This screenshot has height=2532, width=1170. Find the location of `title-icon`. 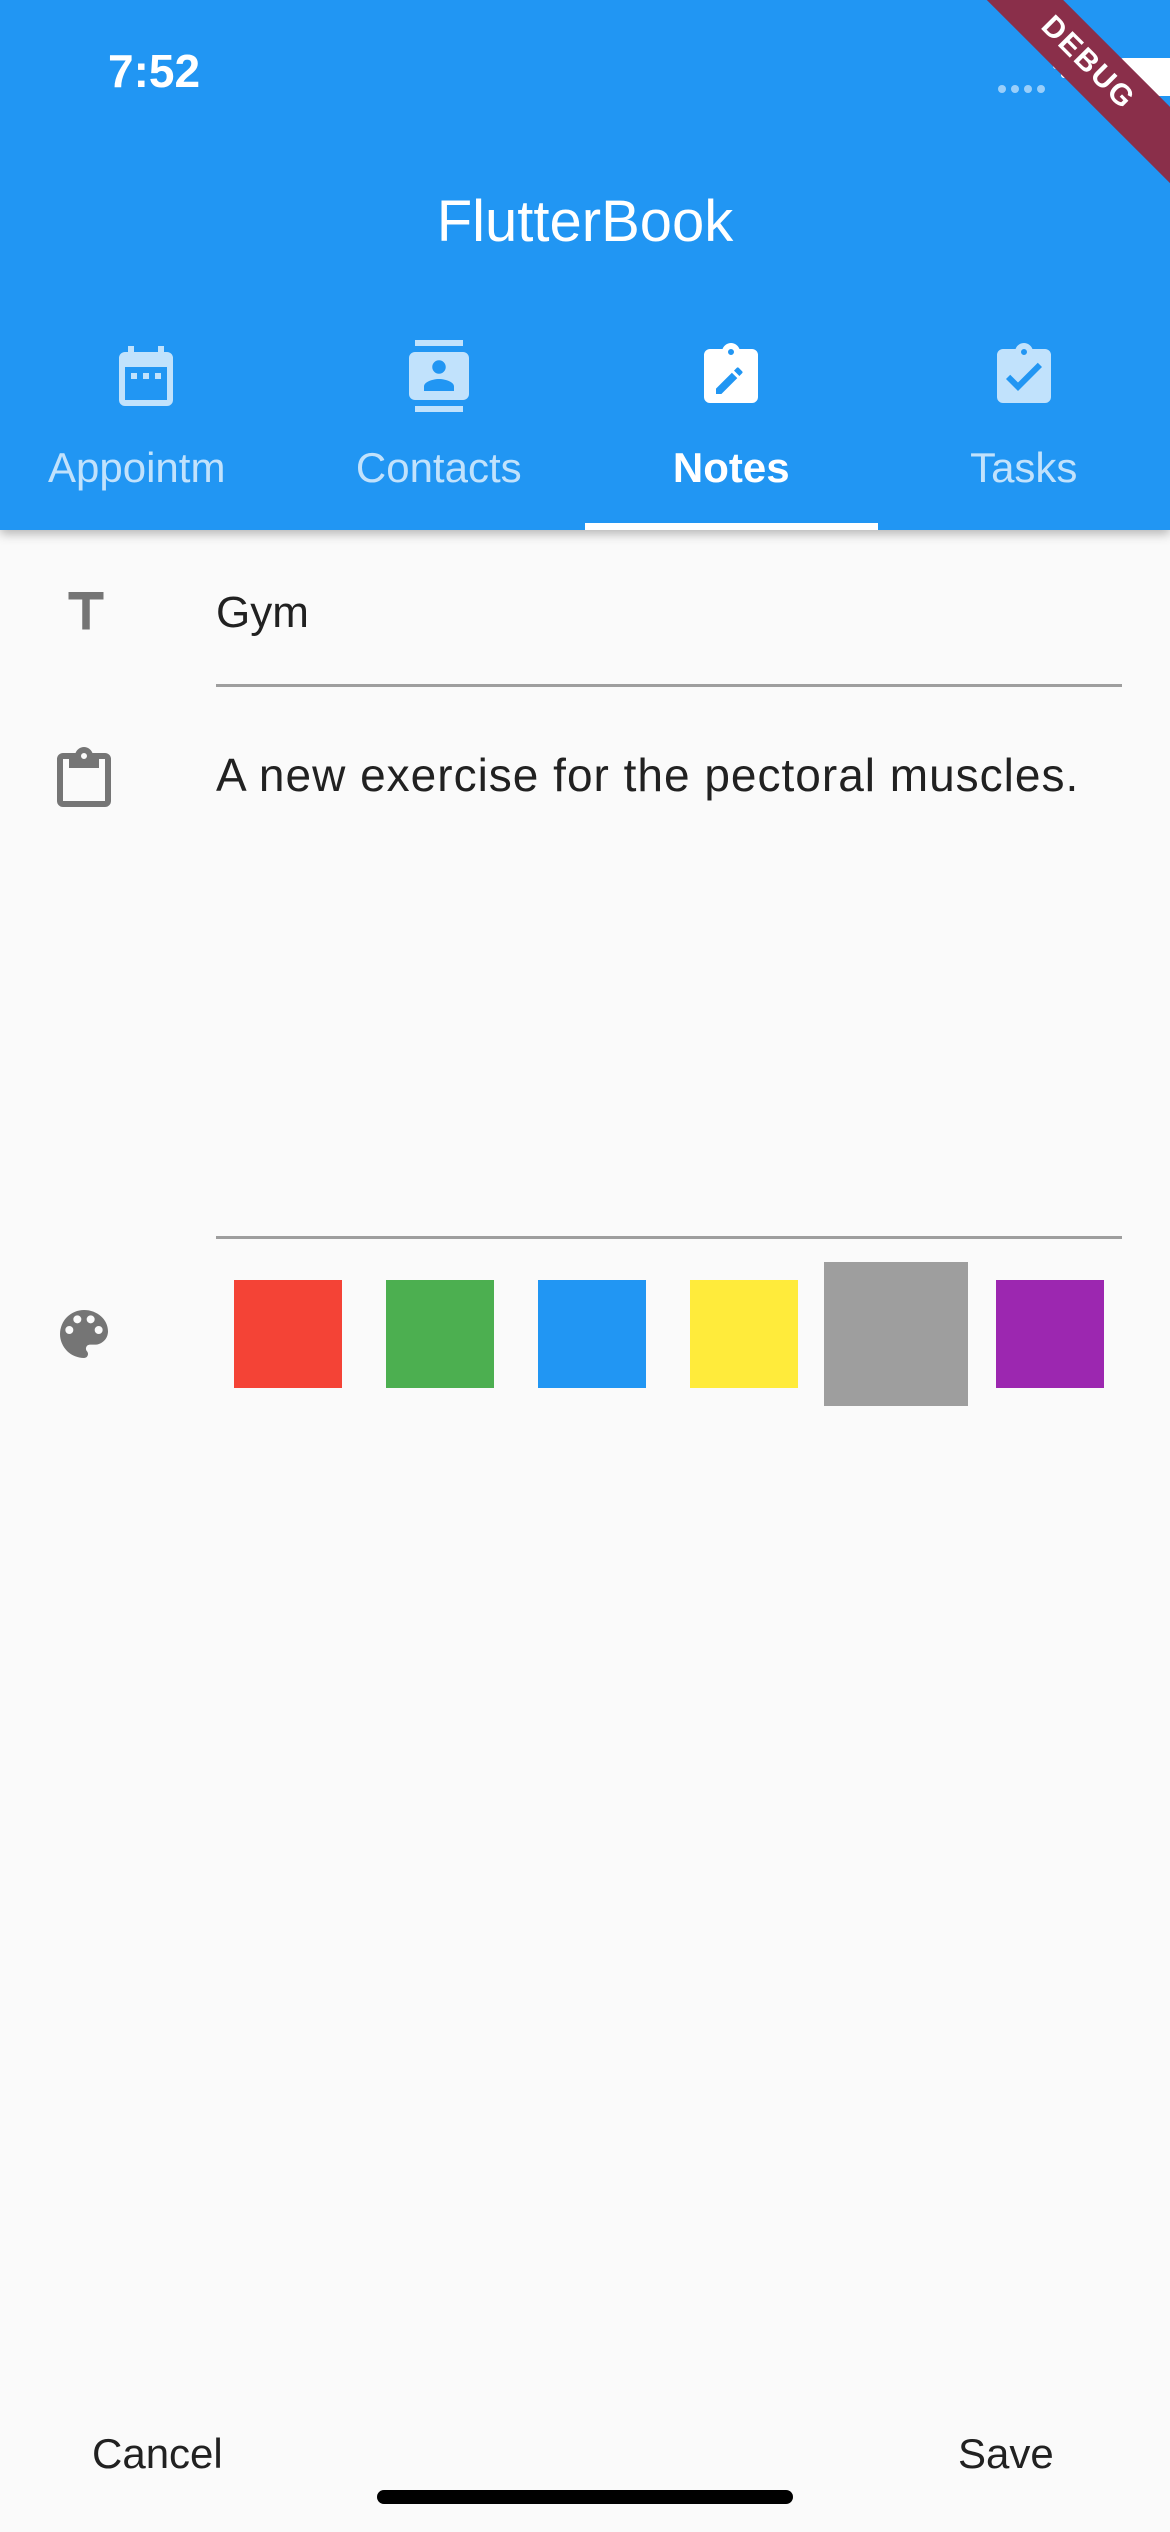

title-icon is located at coordinates (86, 611).